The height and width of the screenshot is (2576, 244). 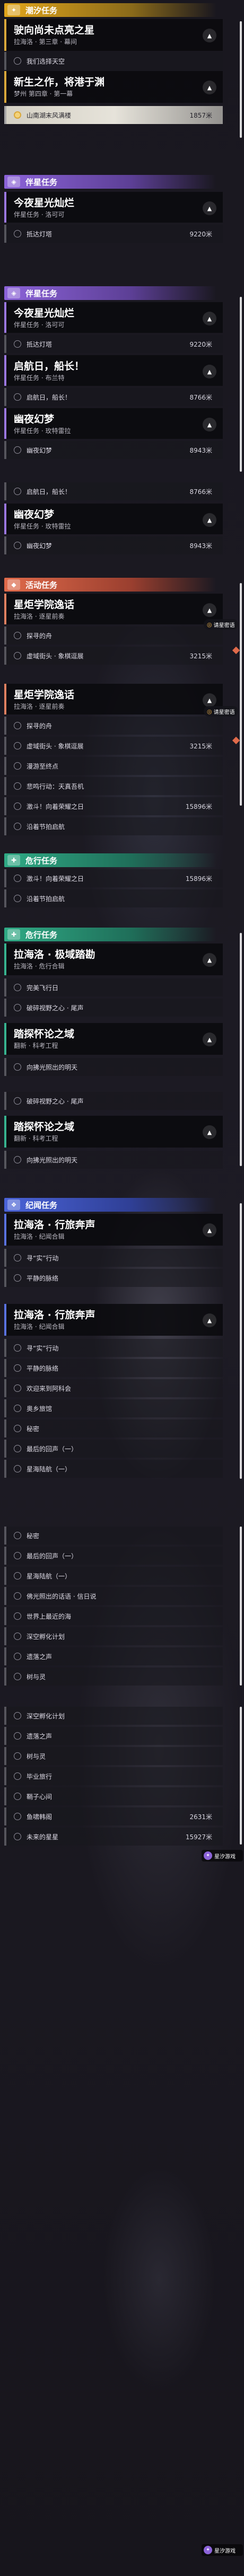 What do you see at coordinates (50, 1576) in the screenshot?
I see `objective-label: 星海陆航（一）` at bounding box center [50, 1576].